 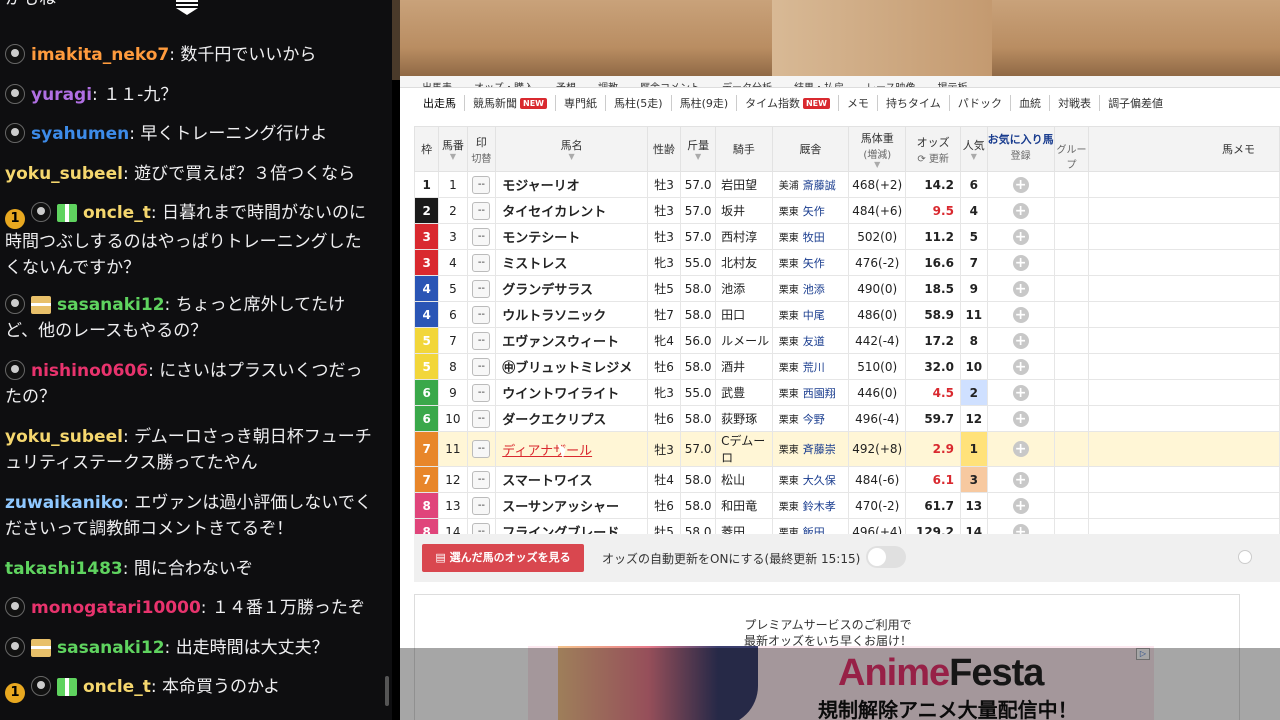 What do you see at coordinates (981, 103) in the screenshot?
I see `subnav-item: パドック` at bounding box center [981, 103].